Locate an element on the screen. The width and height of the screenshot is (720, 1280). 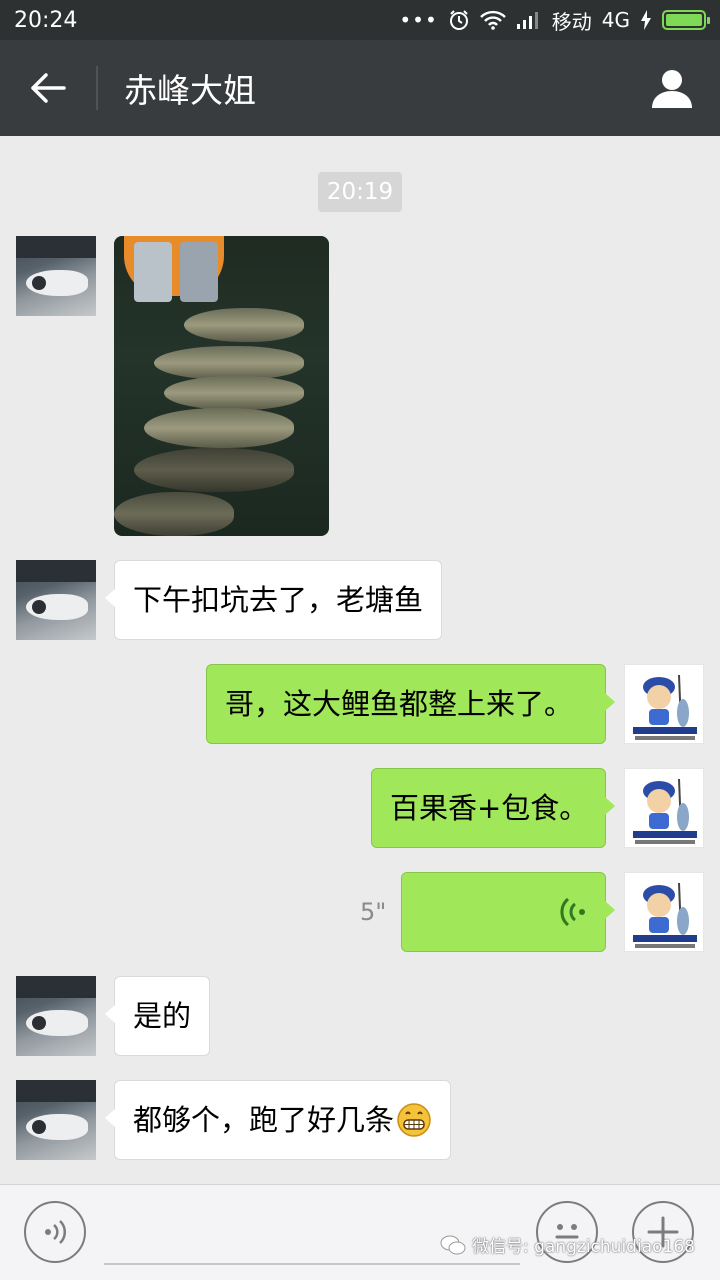
message-text: 是的 is located at coordinates (162, 1015).